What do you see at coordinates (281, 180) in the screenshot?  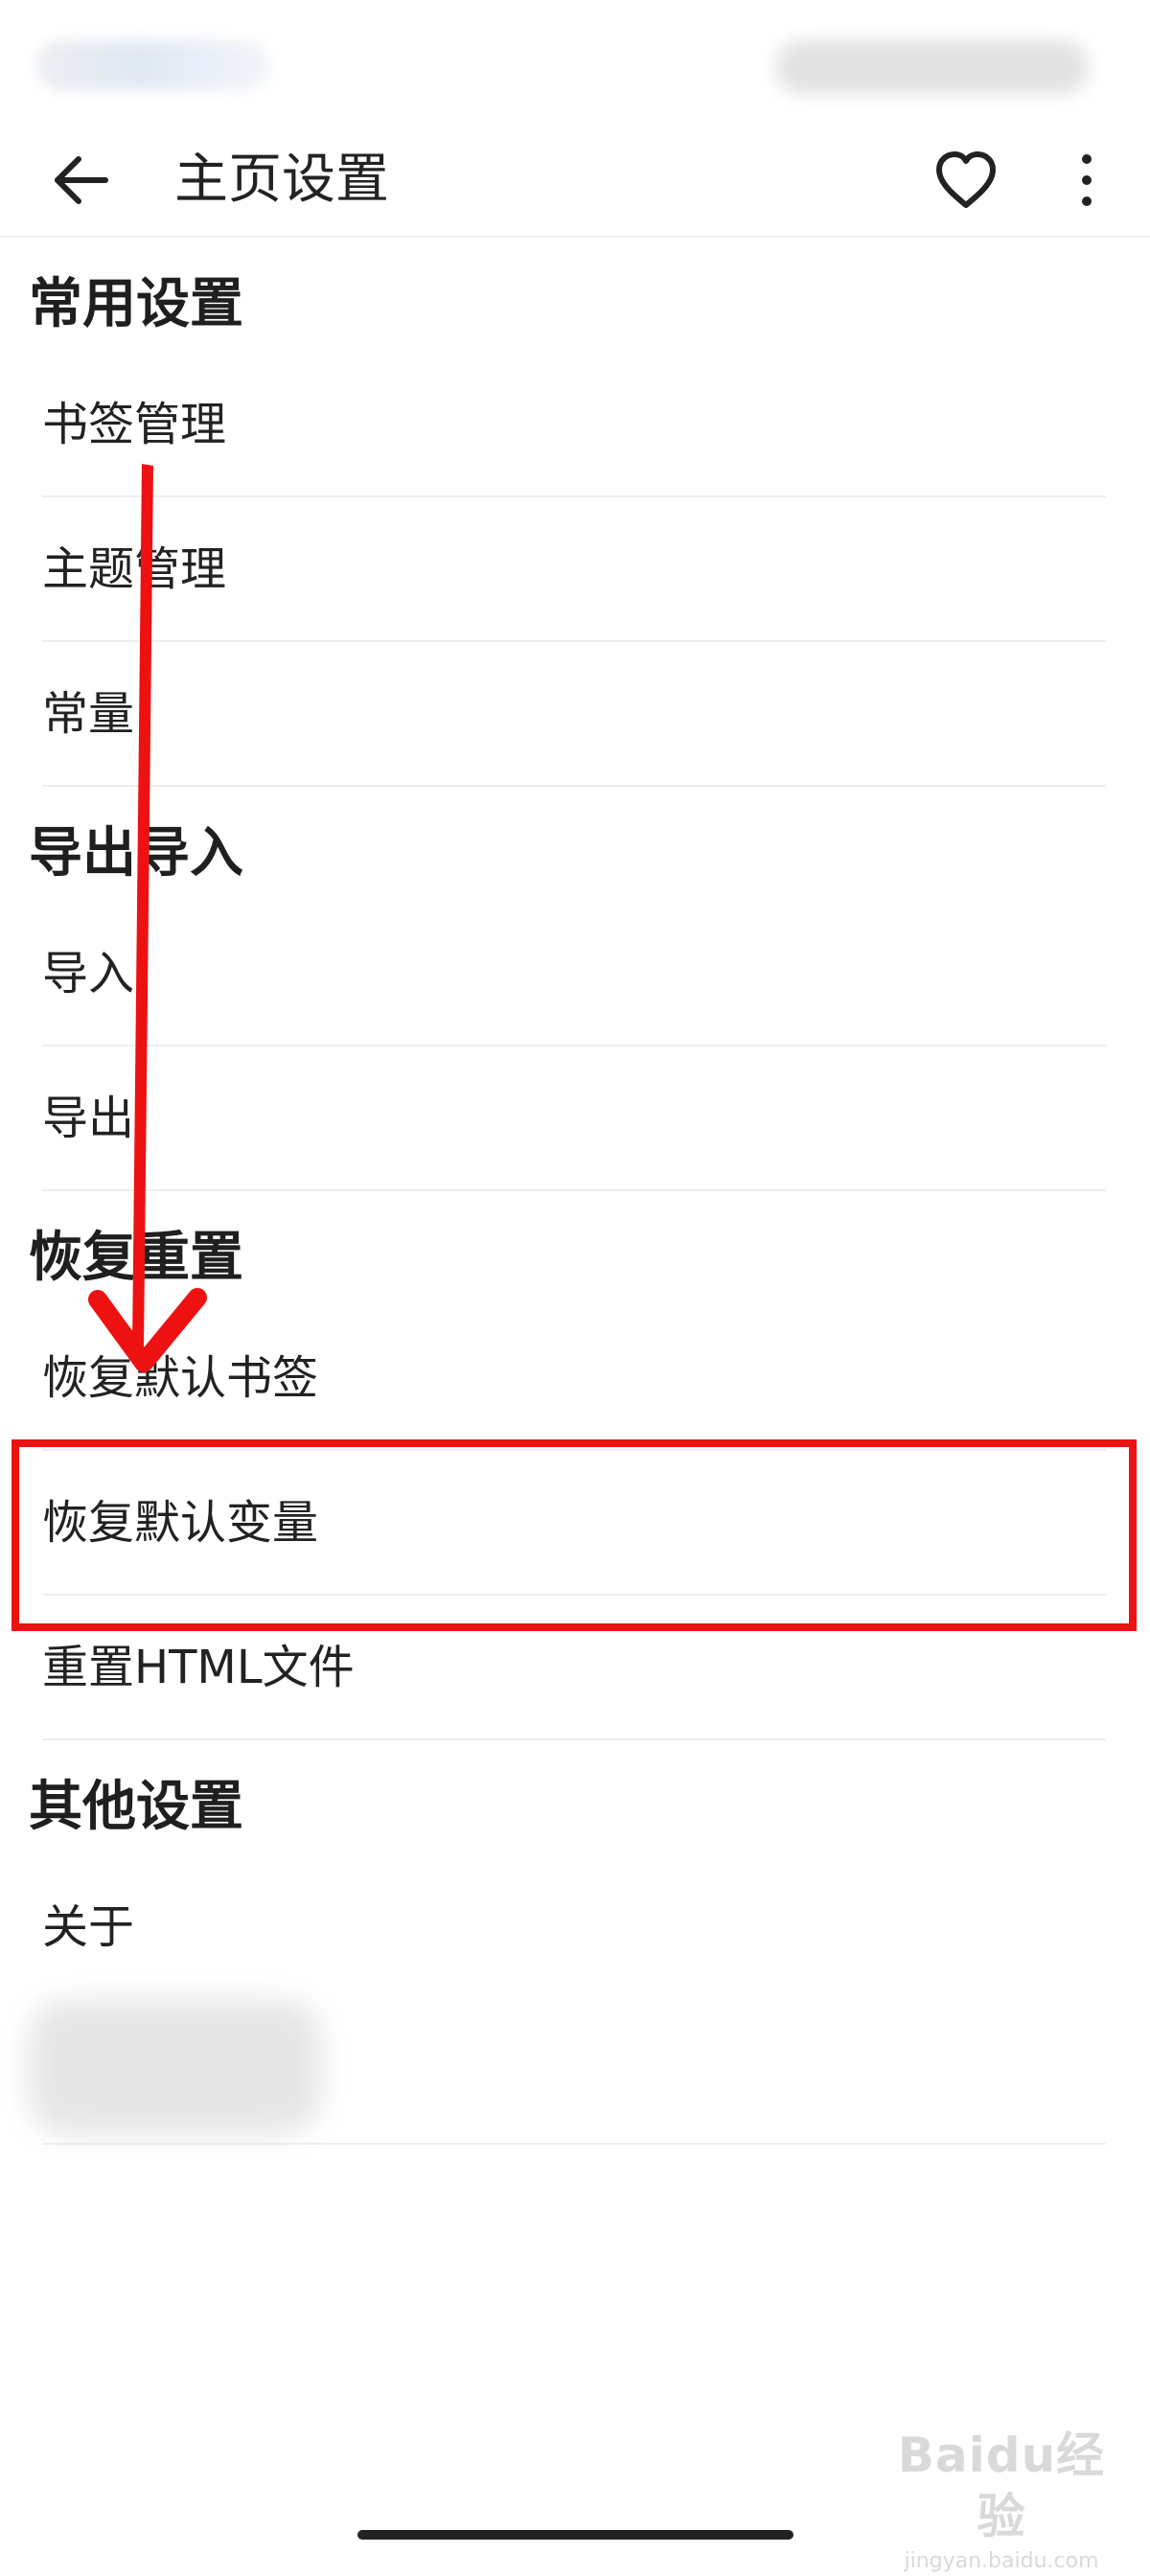 I see `page-title: 主页设置` at bounding box center [281, 180].